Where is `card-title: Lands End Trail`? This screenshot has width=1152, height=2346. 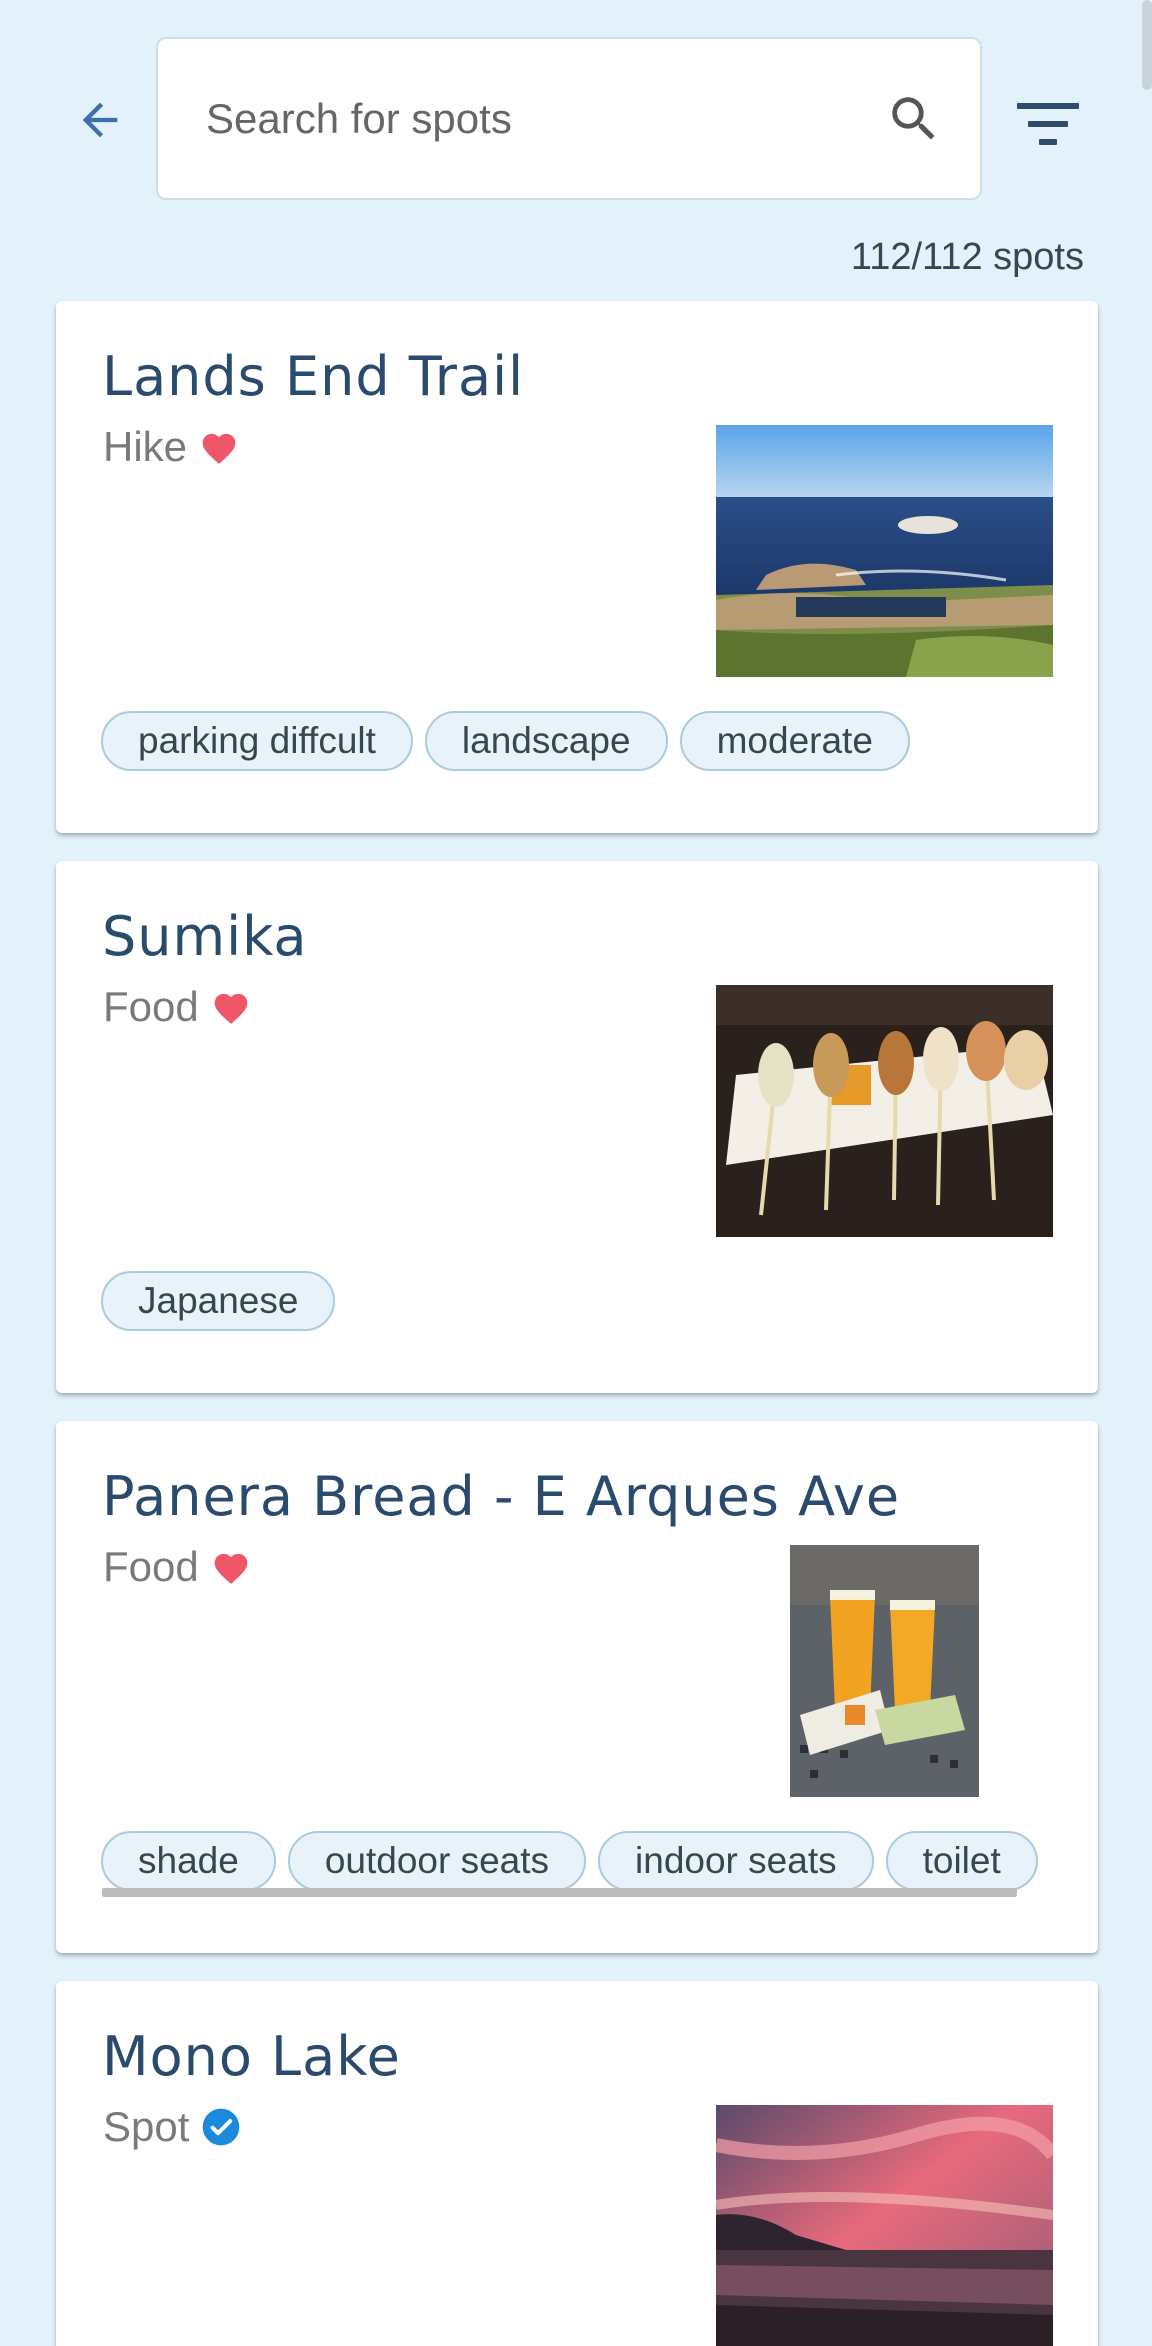 card-title: Lands End Trail is located at coordinates (313, 376).